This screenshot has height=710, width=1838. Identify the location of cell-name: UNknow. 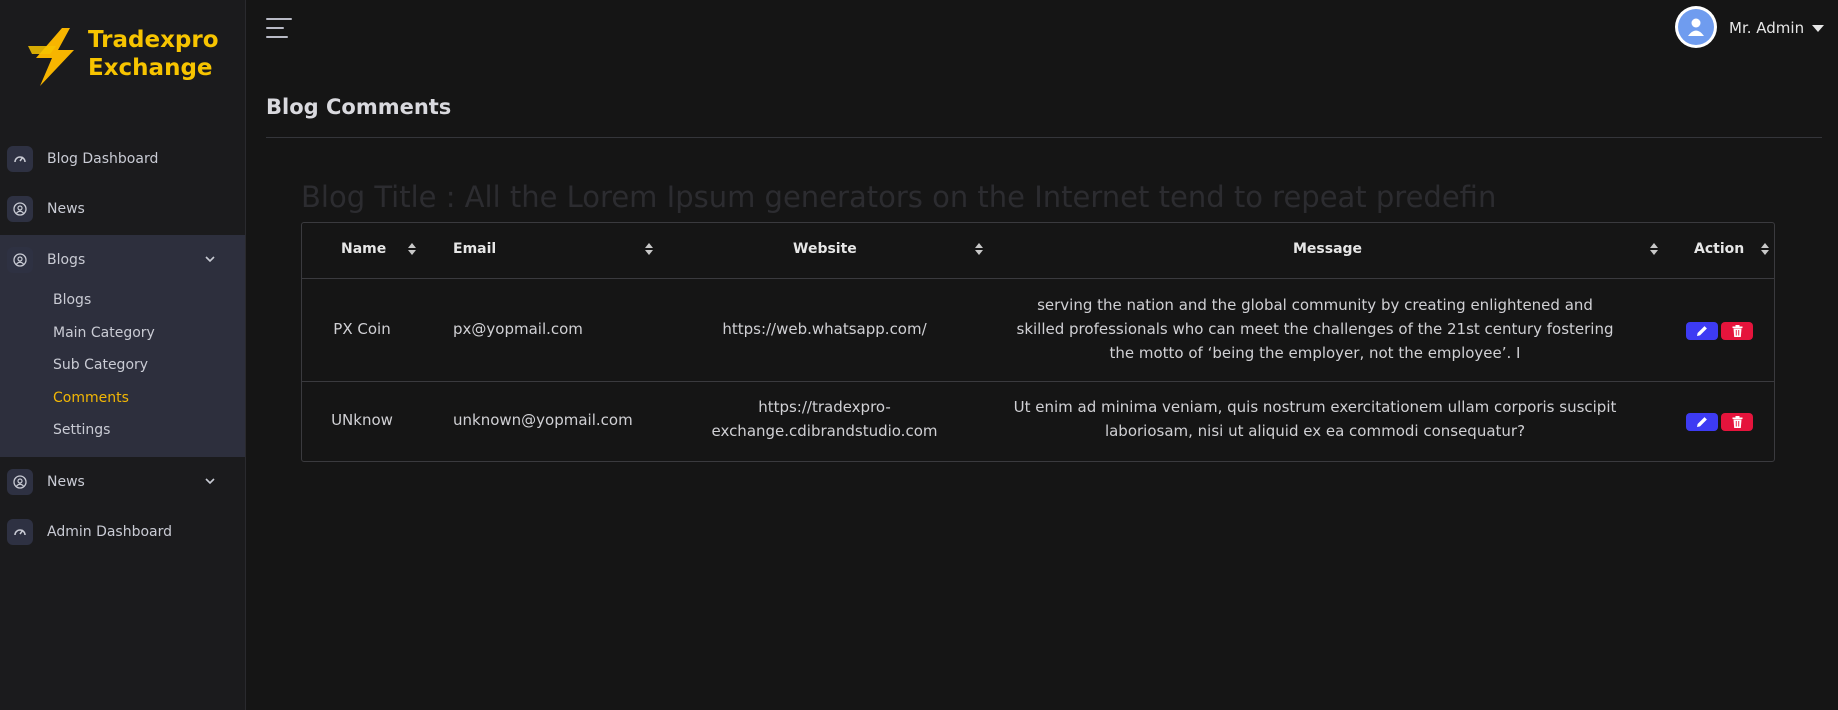
(362, 420).